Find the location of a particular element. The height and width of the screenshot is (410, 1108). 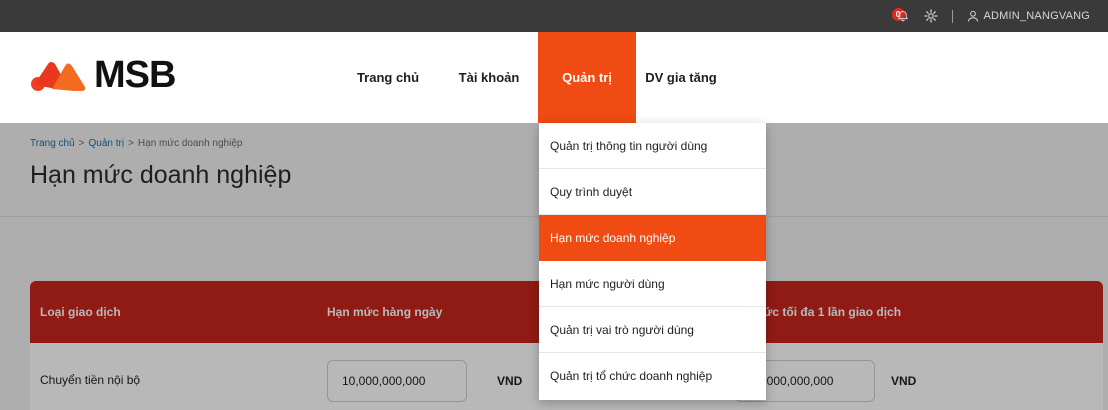

msb-logo-mark-icon is located at coordinates (58, 76).